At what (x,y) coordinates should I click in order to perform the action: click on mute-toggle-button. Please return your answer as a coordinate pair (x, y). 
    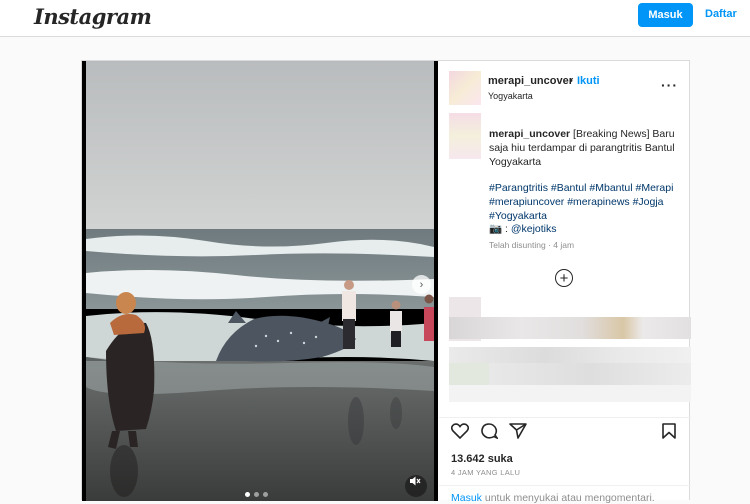
    Looking at the image, I should click on (416, 486).